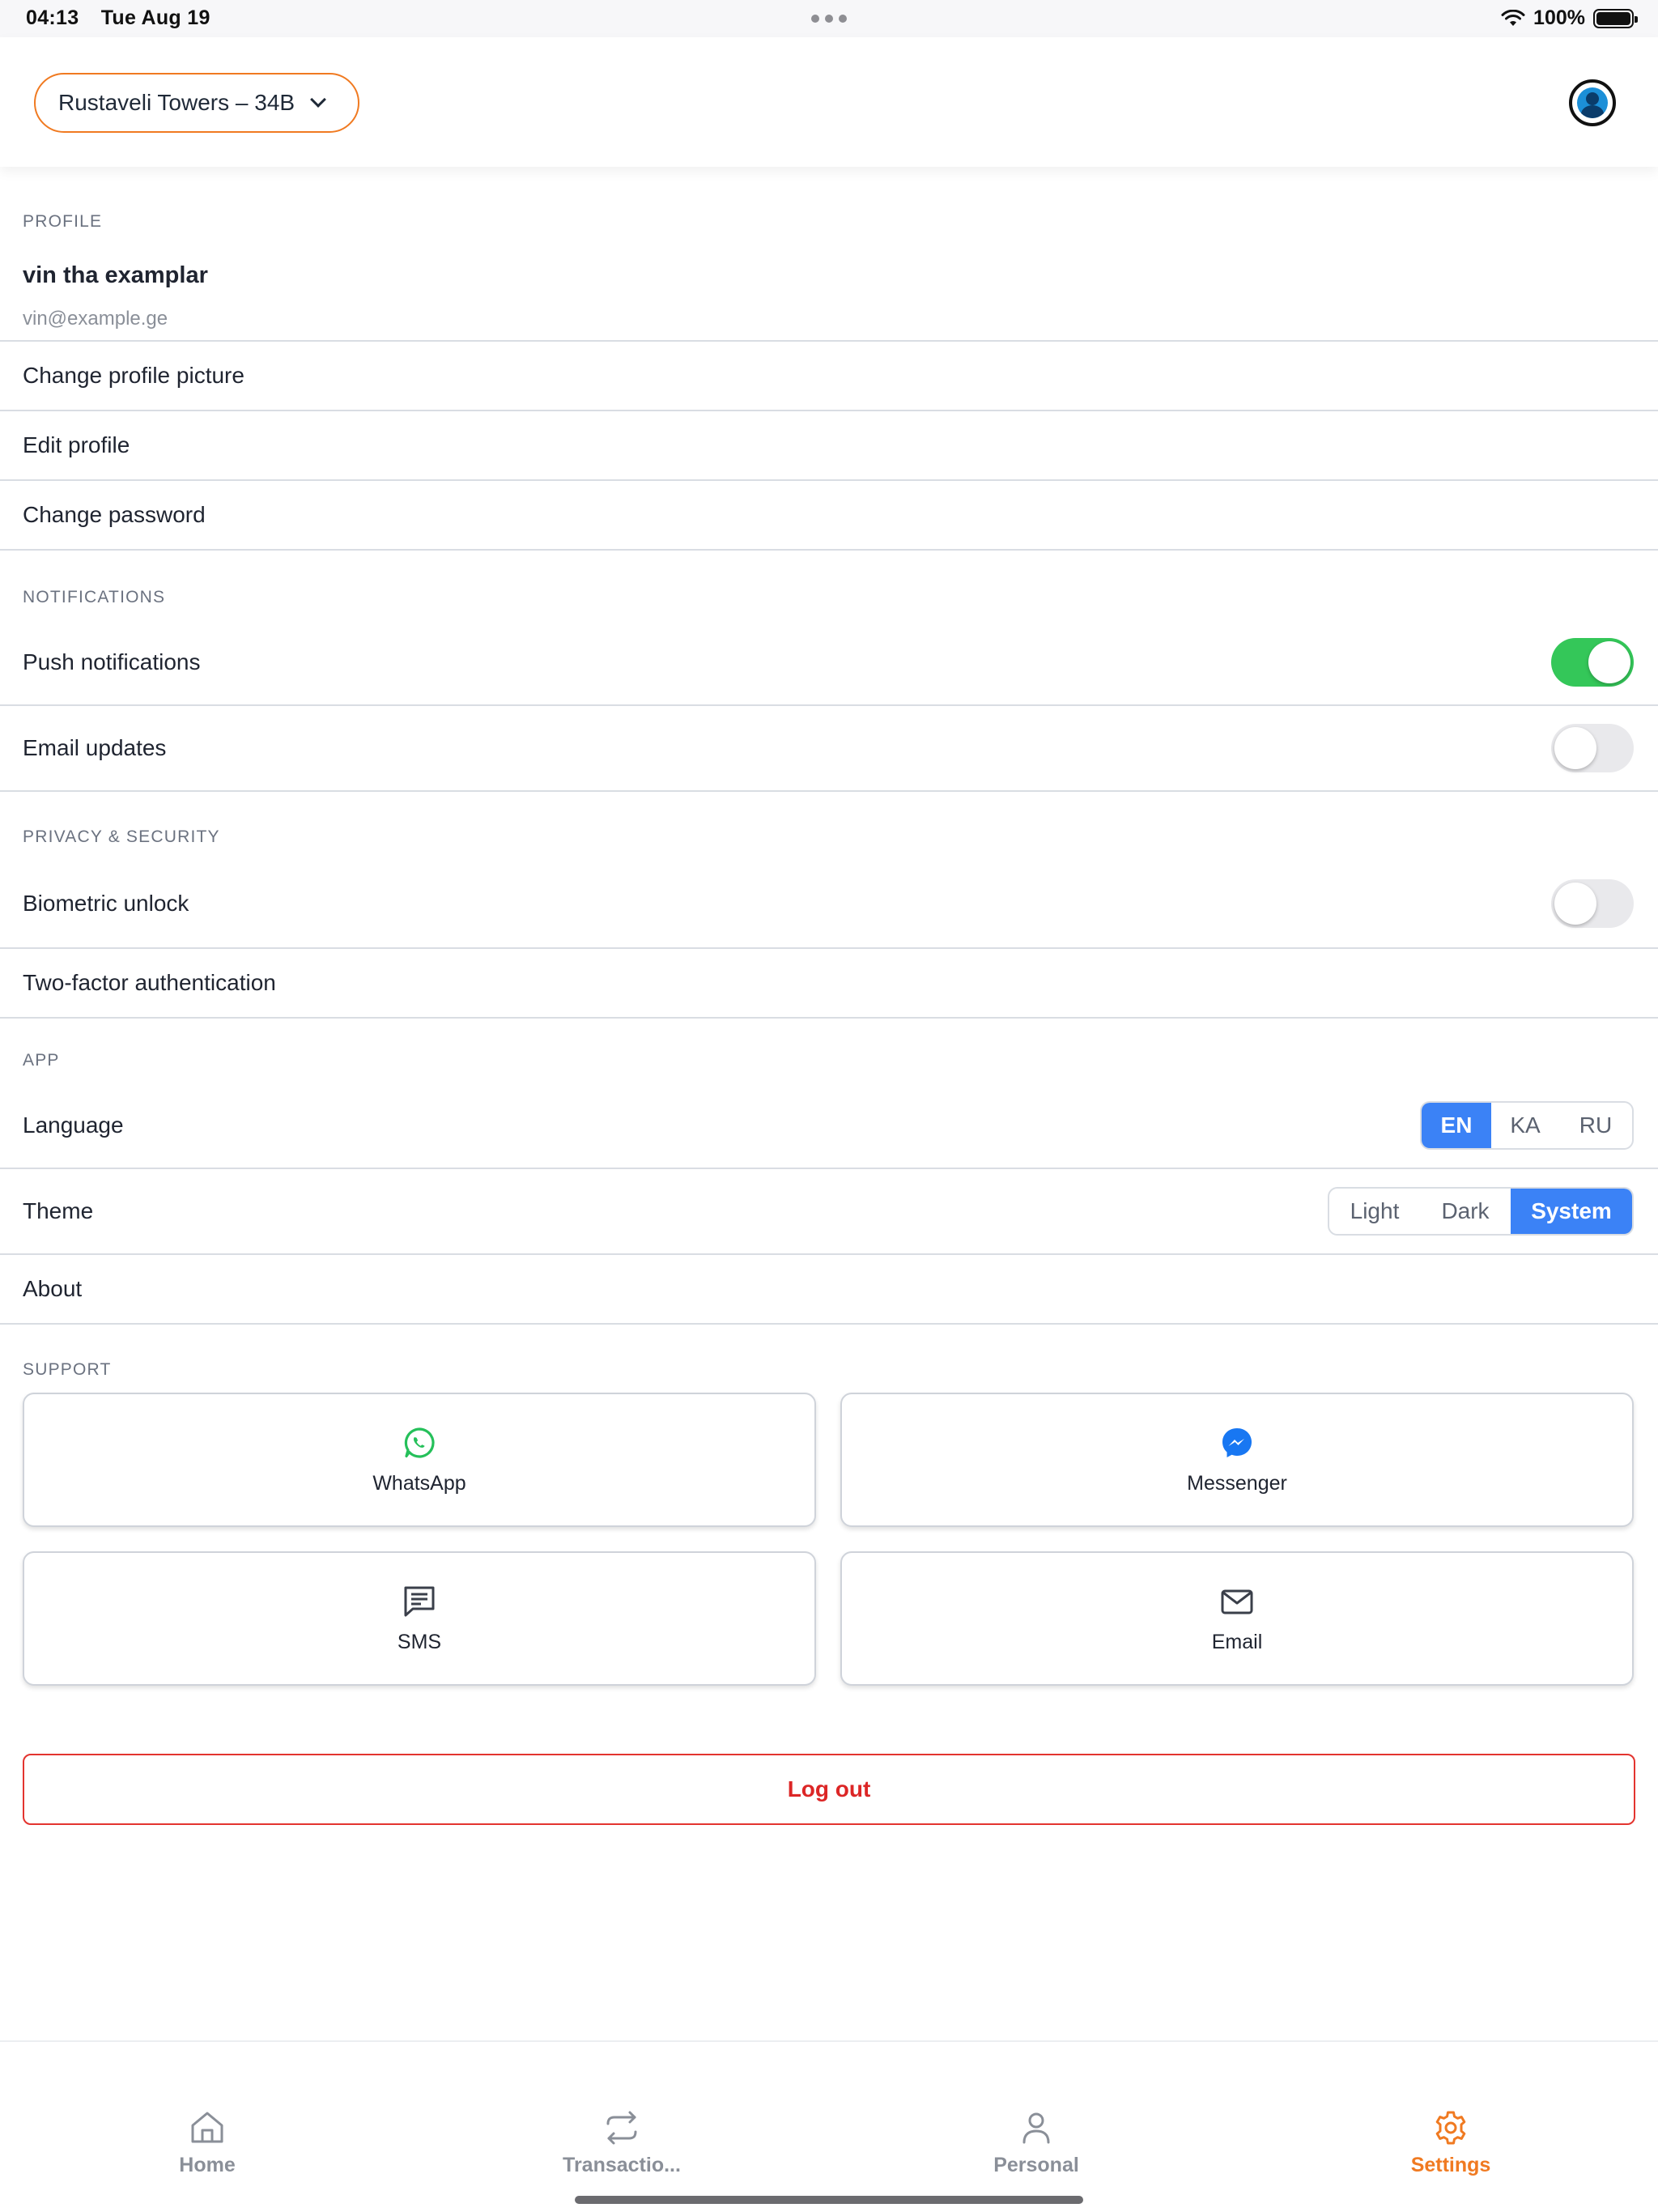 This screenshot has width=1658, height=2212. I want to click on tab-home: Home, so click(207, 2143).